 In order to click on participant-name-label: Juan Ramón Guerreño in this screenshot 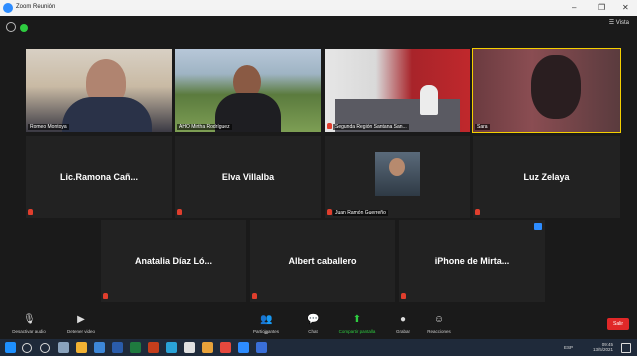, I will do `click(360, 213)`.